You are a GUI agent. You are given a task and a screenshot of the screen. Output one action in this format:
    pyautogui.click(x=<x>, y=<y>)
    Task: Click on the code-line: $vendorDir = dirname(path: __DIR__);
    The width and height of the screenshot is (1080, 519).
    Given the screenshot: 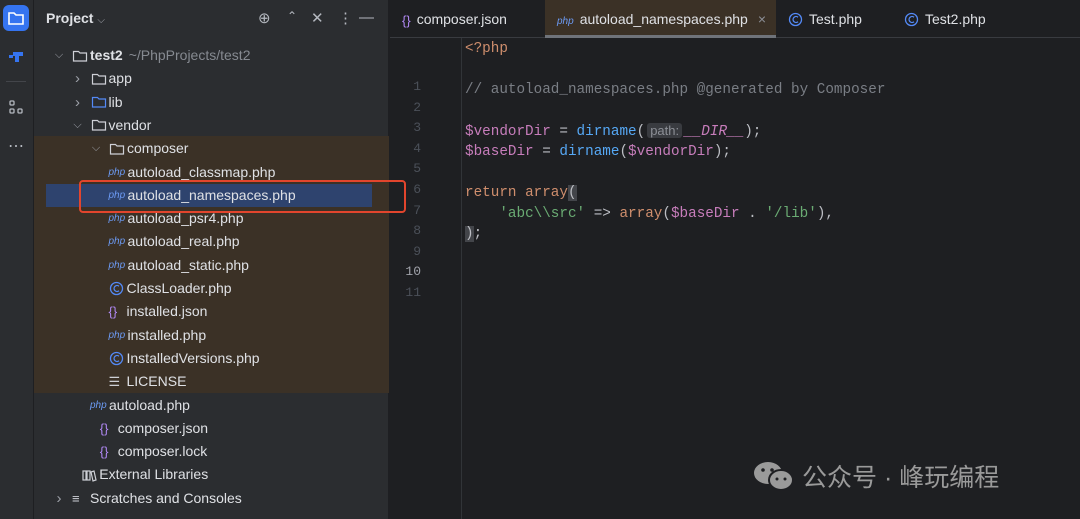 What is the action you would take?
    pyautogui.click(x=613, y=131)
    